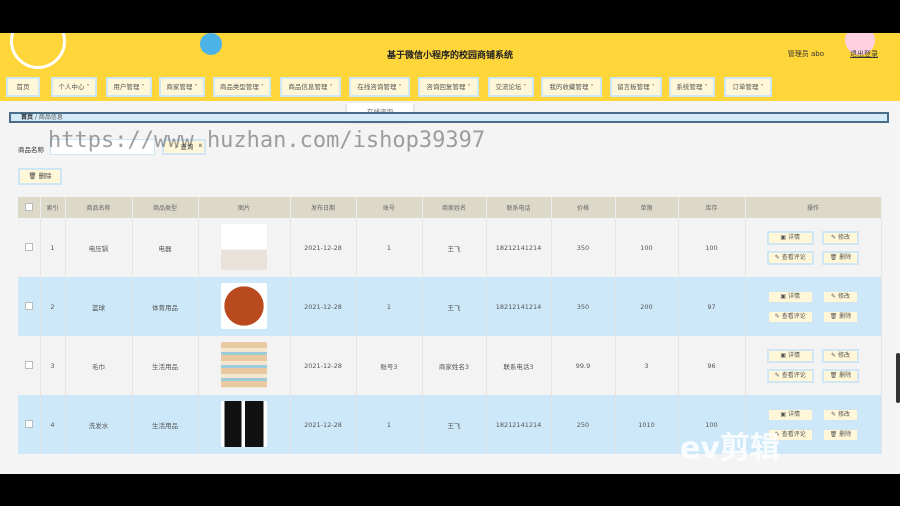  I want to click on nav-item-label: 系统管理, so click(689, 87).